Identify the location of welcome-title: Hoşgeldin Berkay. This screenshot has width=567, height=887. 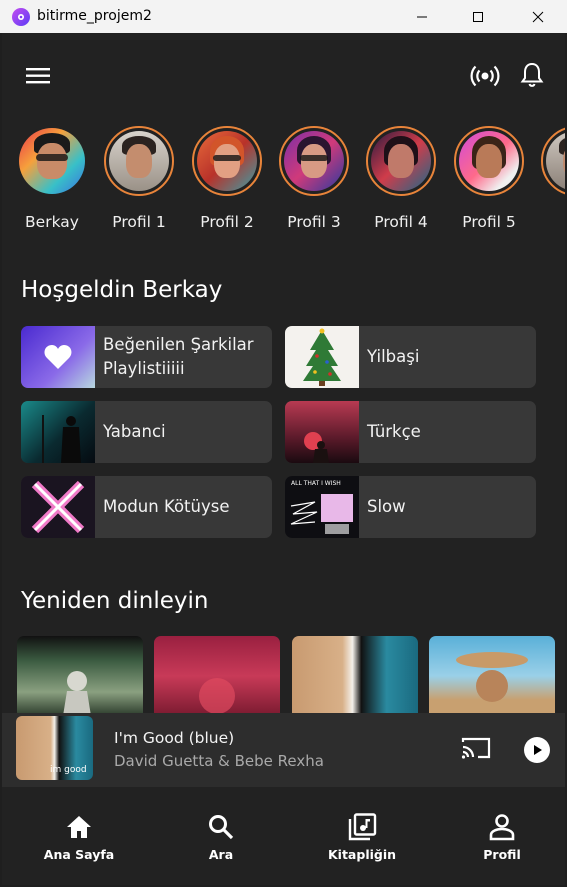
(122, 290).